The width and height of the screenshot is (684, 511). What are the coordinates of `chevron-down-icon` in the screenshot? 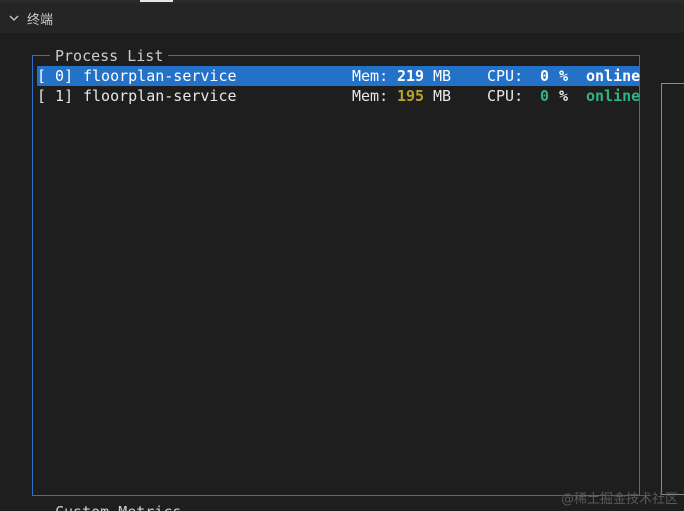 It's located at (14, 18).